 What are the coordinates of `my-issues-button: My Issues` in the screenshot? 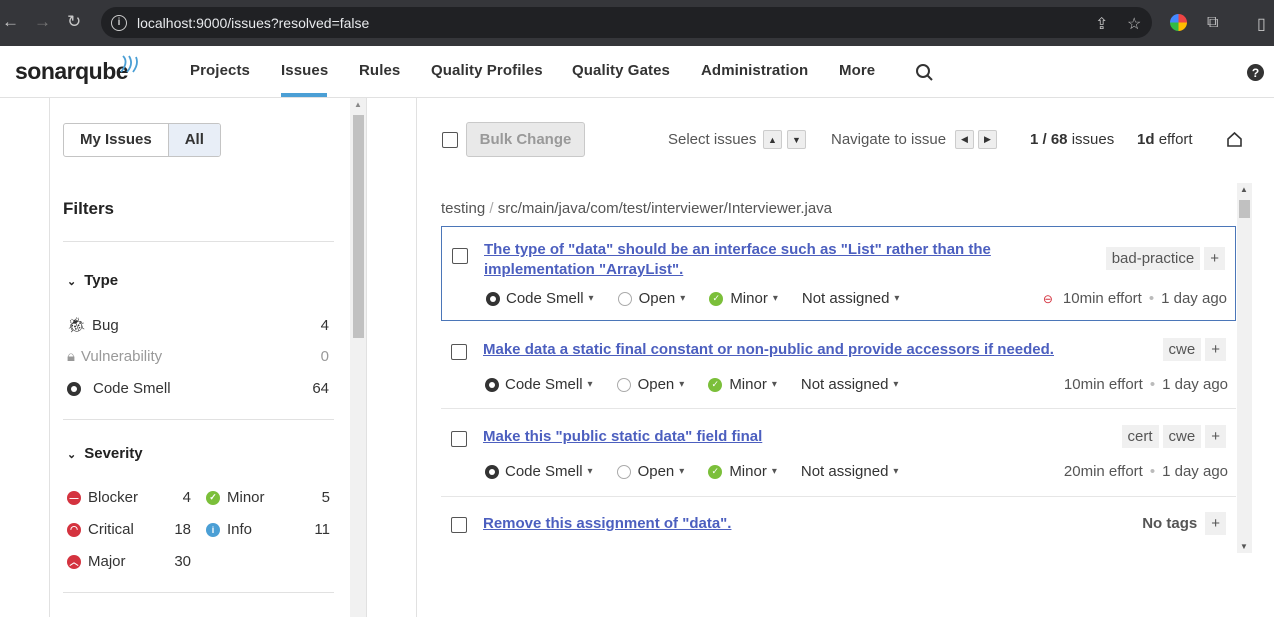 It's located at (116, 140).